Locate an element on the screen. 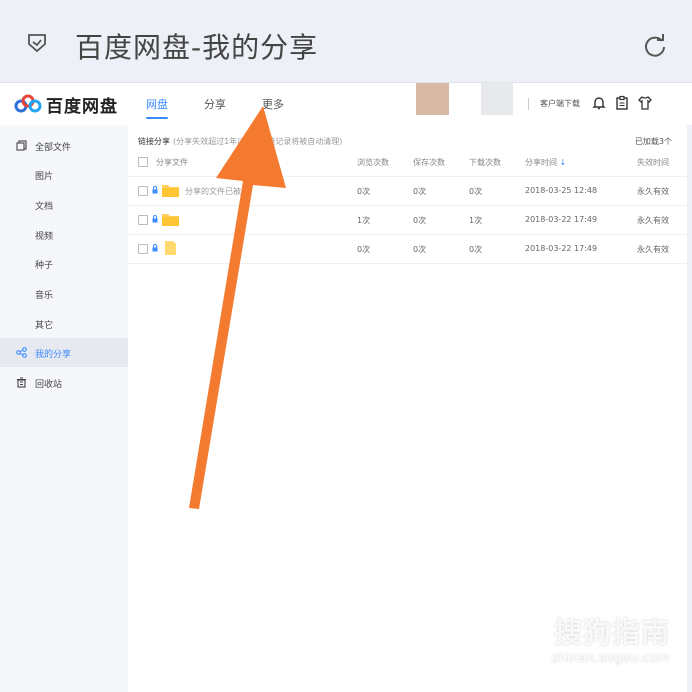 Image resolution: width=692 pixels, height=692 pixels. watermark-title: 搜狗指南 is located at coordinates (611, 632).